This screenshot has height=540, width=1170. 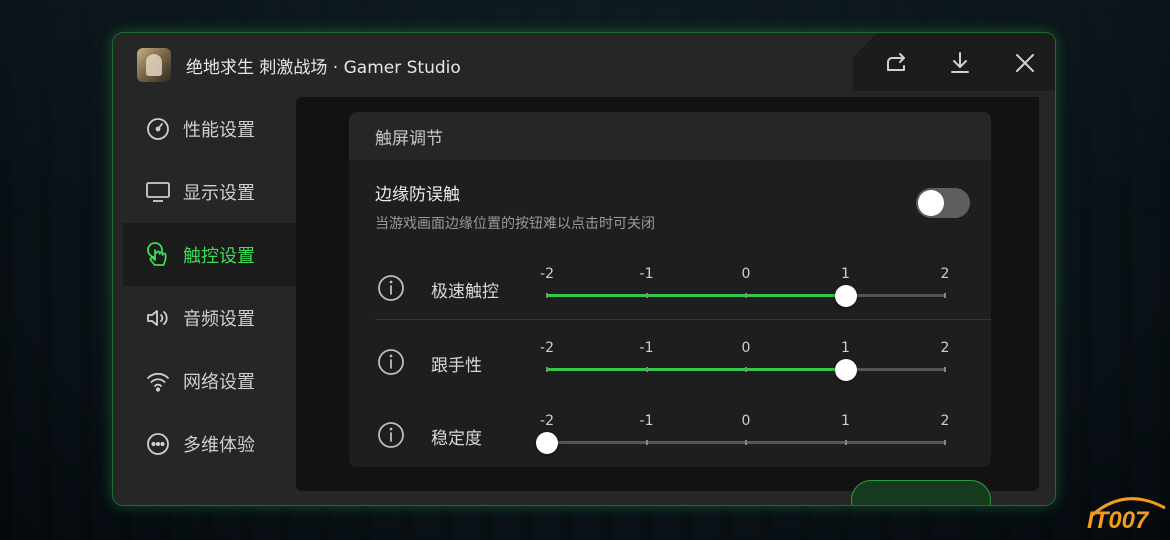 I want to click on bottom-action-button, so click(x=921, y=492).